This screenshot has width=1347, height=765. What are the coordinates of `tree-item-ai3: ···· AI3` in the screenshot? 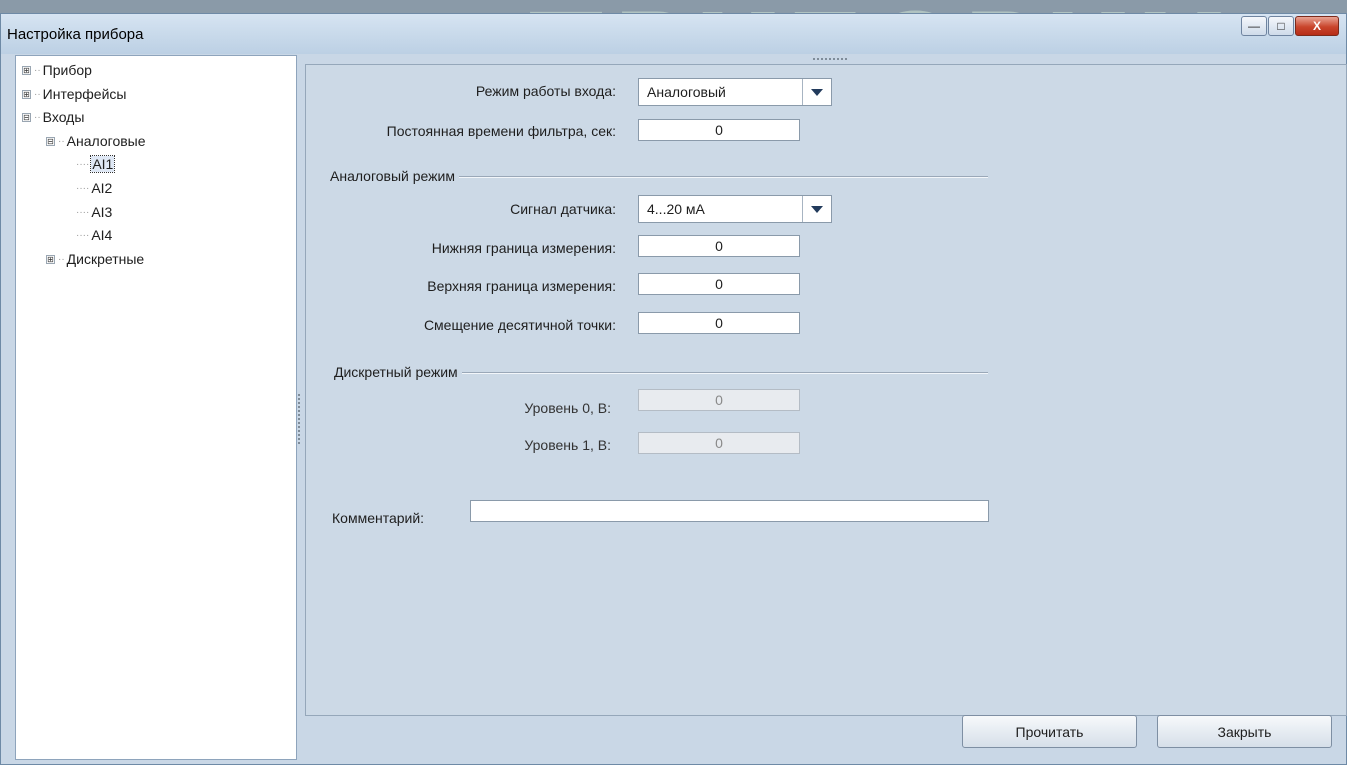 It's located at (94, 212).